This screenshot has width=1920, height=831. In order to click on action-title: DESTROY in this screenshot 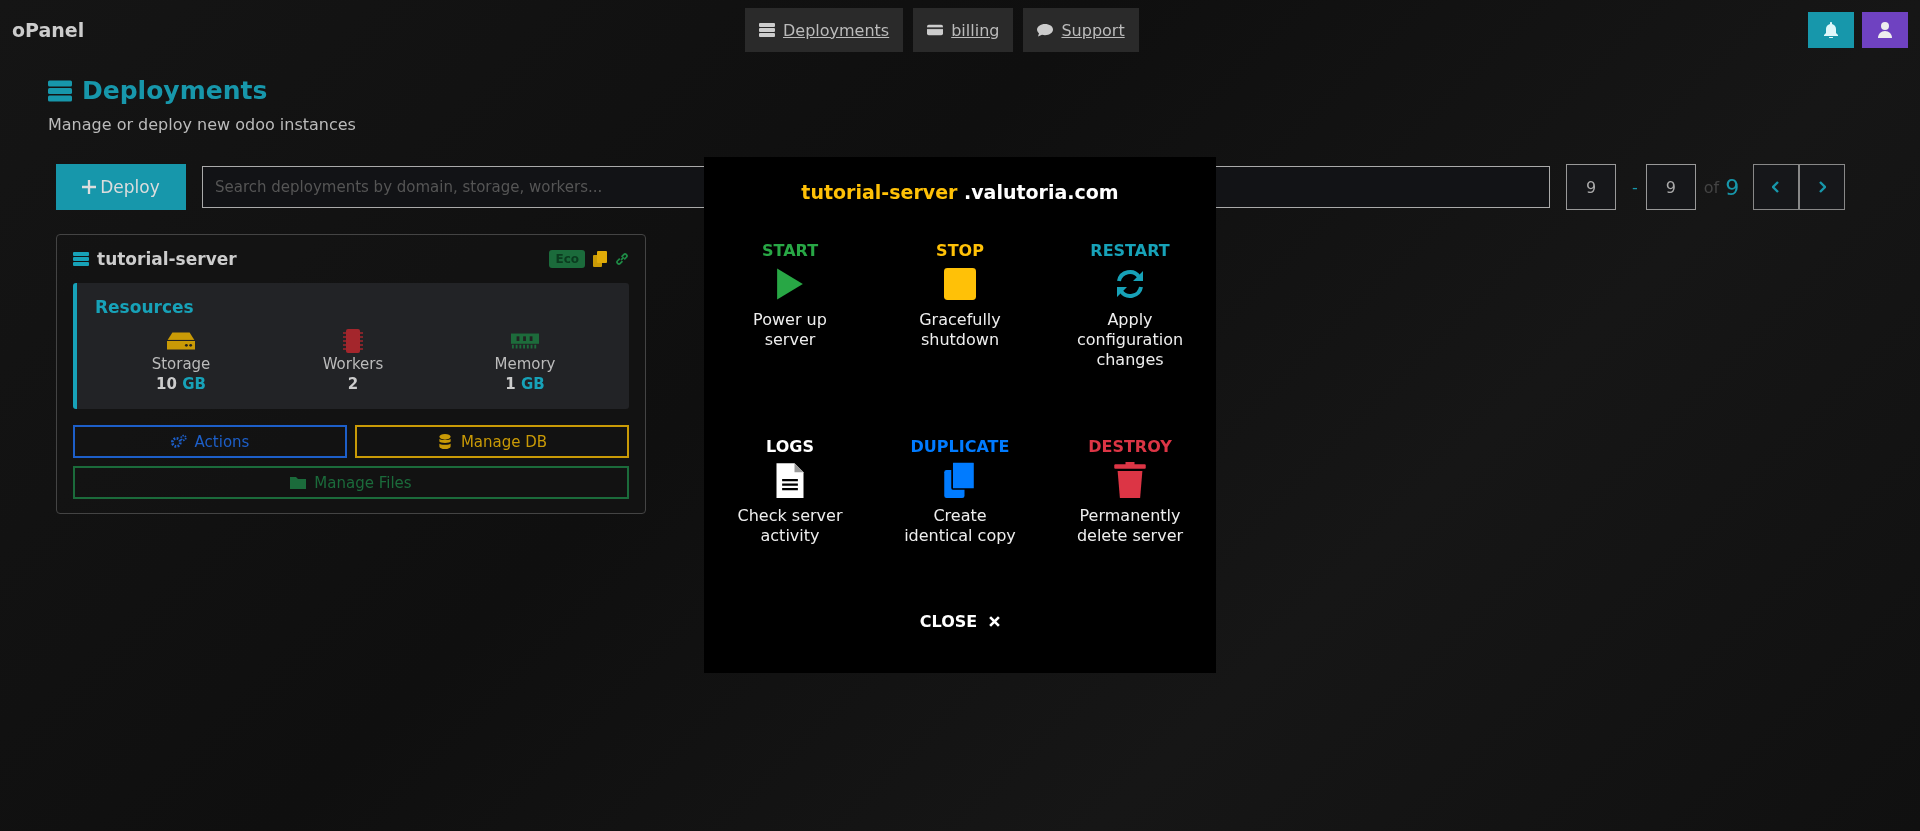, I will do `click(1130, 446)`.